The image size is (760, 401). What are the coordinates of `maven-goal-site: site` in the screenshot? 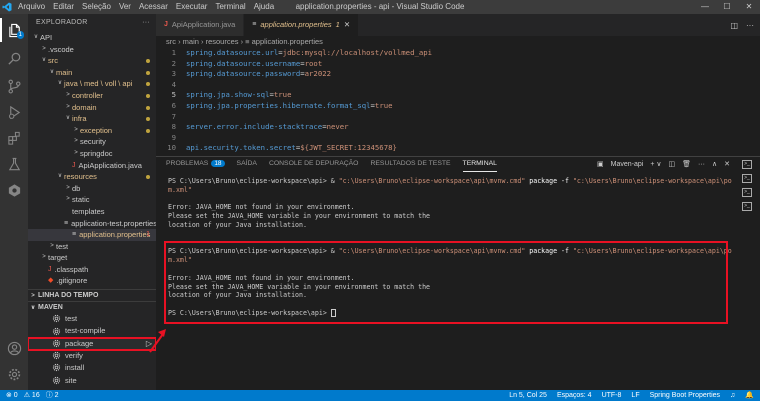 It's located at (92, 381).